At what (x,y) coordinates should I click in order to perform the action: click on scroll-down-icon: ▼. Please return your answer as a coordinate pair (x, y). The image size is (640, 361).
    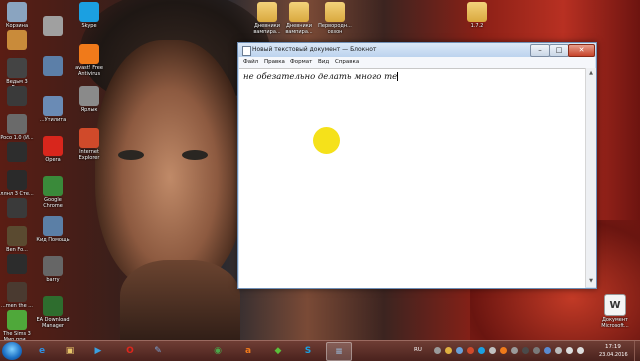
    Looking at the image, I should click on (591, 281).